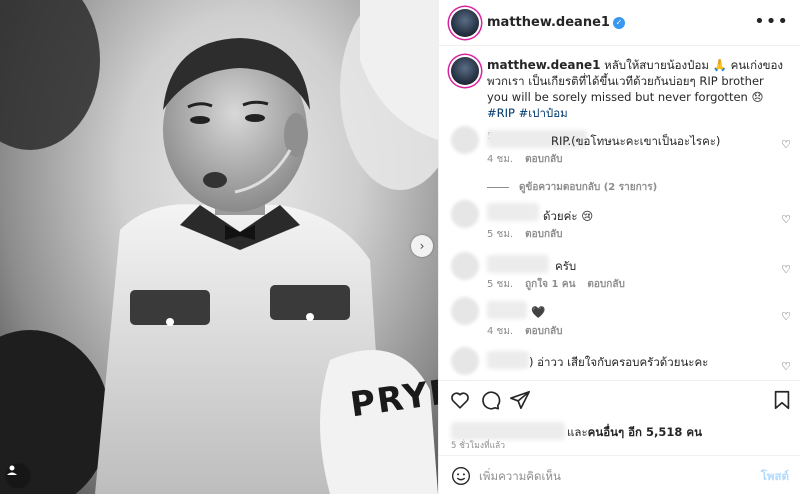 The width and height of the screenshot is (800, 494). I want to click on comment-text: ) อ่าวว เสียใจกับครอบครัวด้วยนะคะ, so click(619, 362).